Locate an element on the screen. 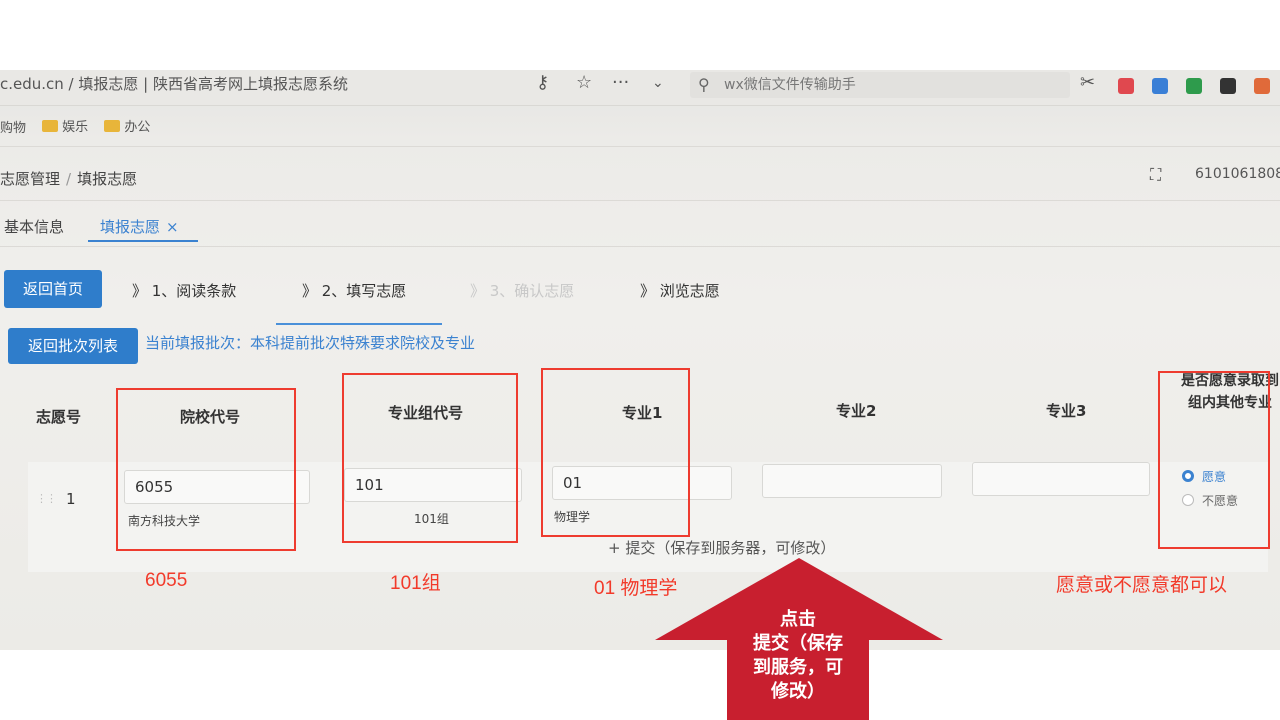 The height and width of the screenshot is (720, 1280). batch-list-button: 返回批次列表 is located at coordinates (73, 346).